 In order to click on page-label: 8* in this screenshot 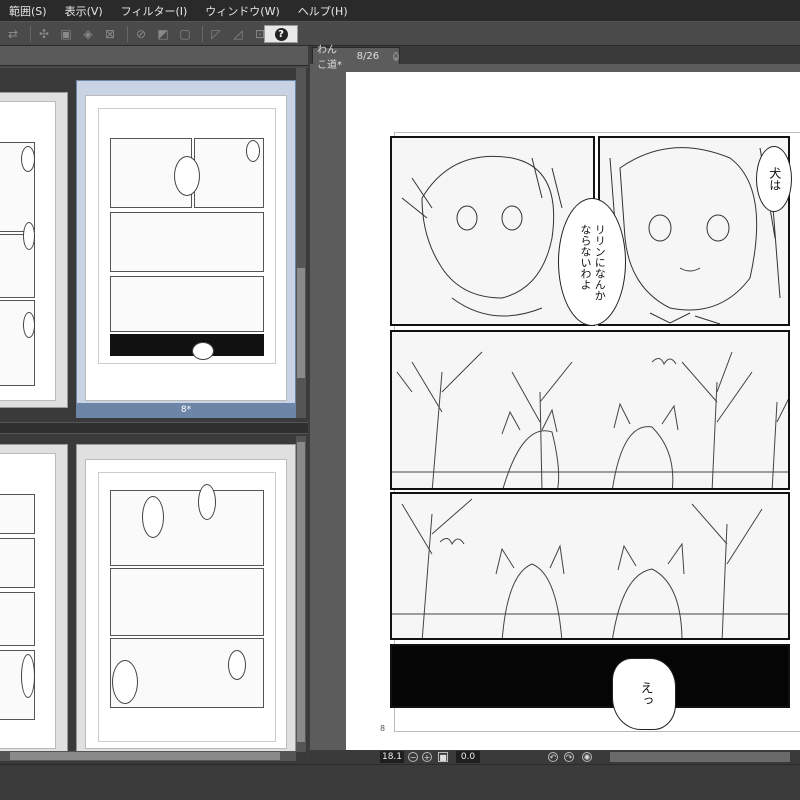, I will do `click(186, 410)`.